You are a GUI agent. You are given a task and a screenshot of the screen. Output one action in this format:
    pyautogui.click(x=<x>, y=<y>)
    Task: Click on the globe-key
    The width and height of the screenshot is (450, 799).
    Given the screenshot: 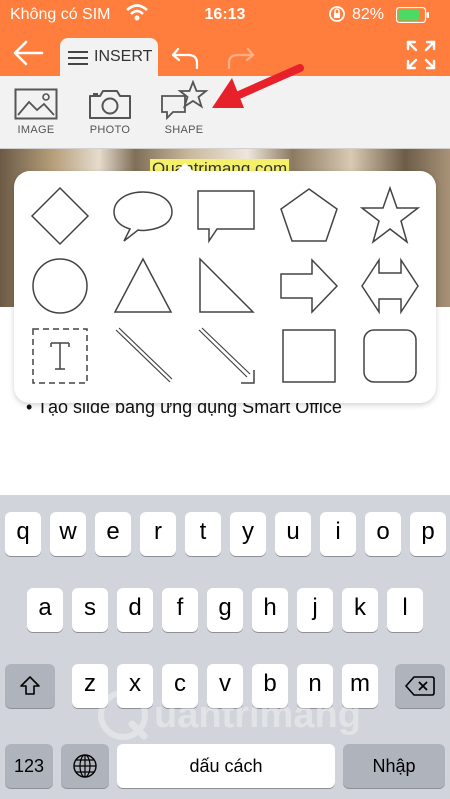 What is the action you would take?
    pyautogui.click(x=85, y=766)
    